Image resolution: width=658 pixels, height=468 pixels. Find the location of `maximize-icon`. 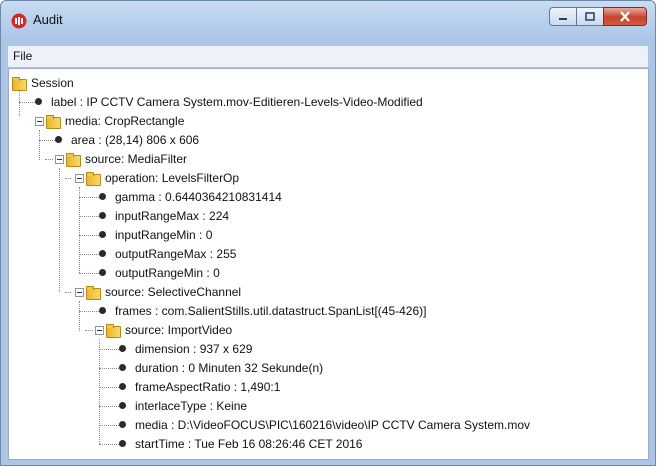

maximize-icon is located at coordinates (590, 16).